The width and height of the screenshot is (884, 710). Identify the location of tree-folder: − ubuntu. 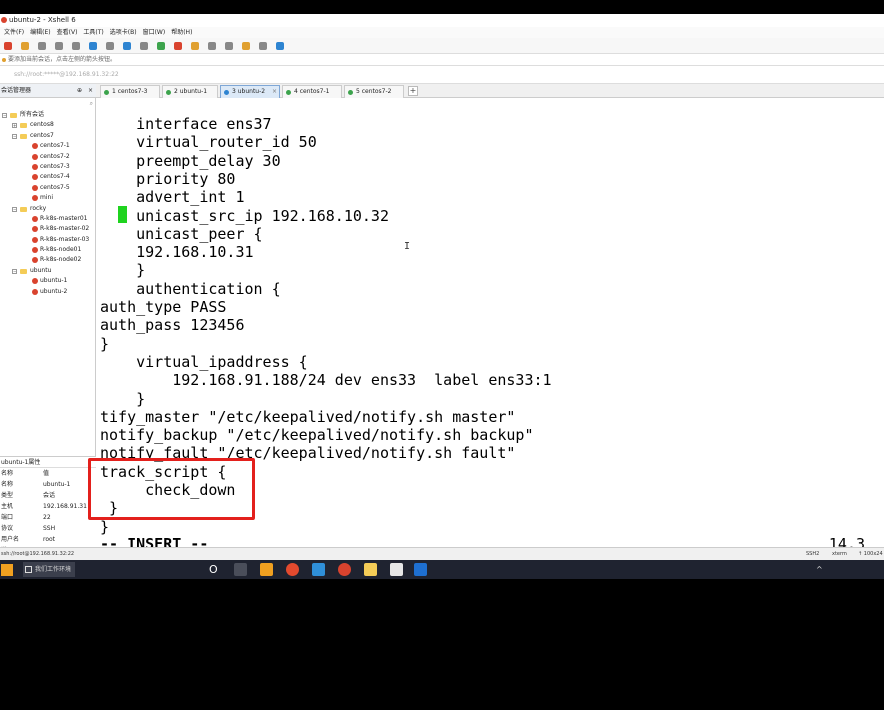
(48, 271).